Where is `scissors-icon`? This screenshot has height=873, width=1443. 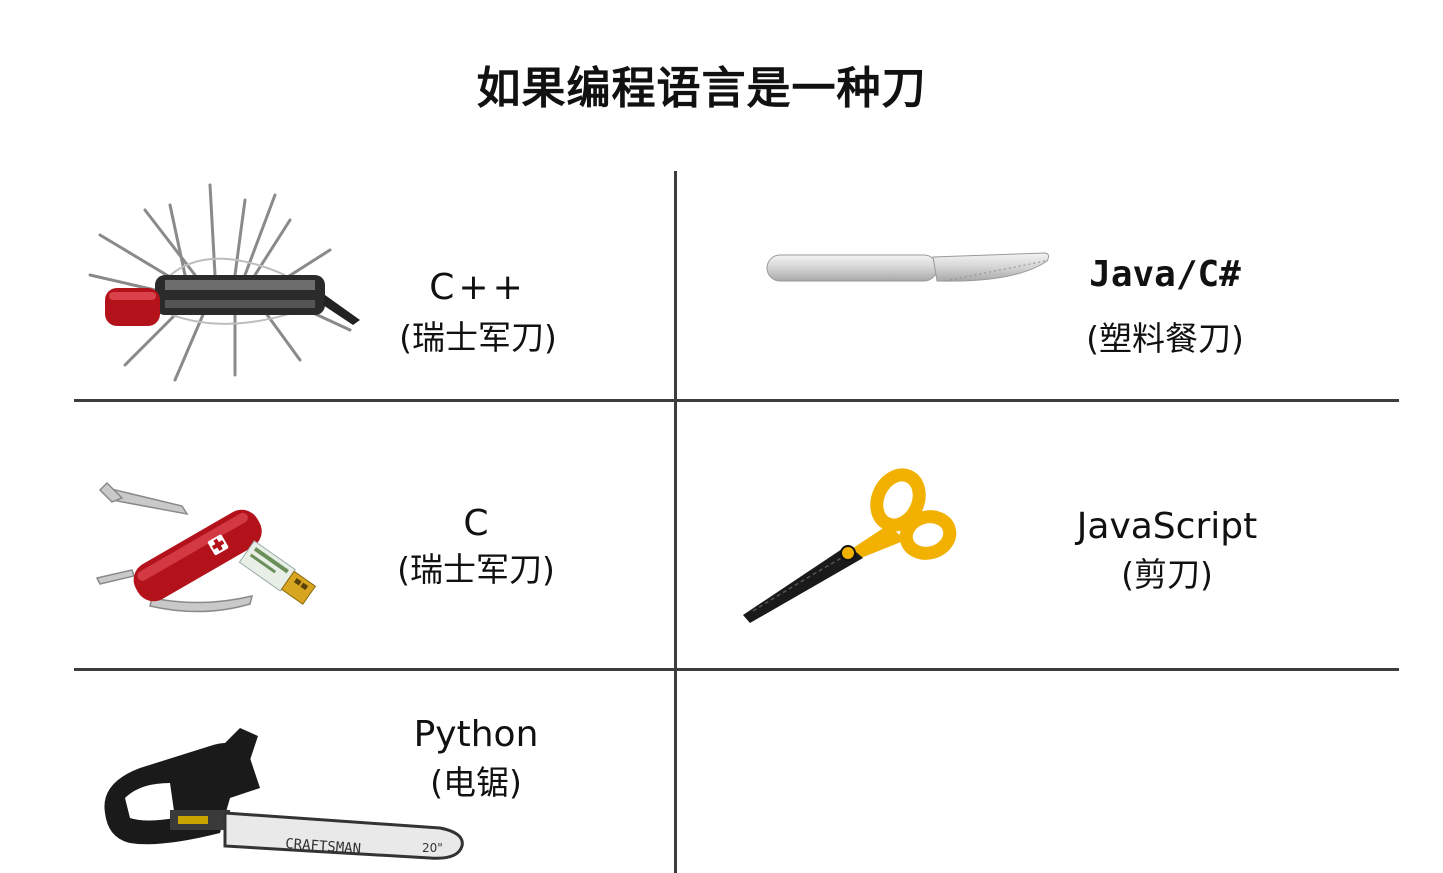 scissors-icon is located at coordinates (850, 545).